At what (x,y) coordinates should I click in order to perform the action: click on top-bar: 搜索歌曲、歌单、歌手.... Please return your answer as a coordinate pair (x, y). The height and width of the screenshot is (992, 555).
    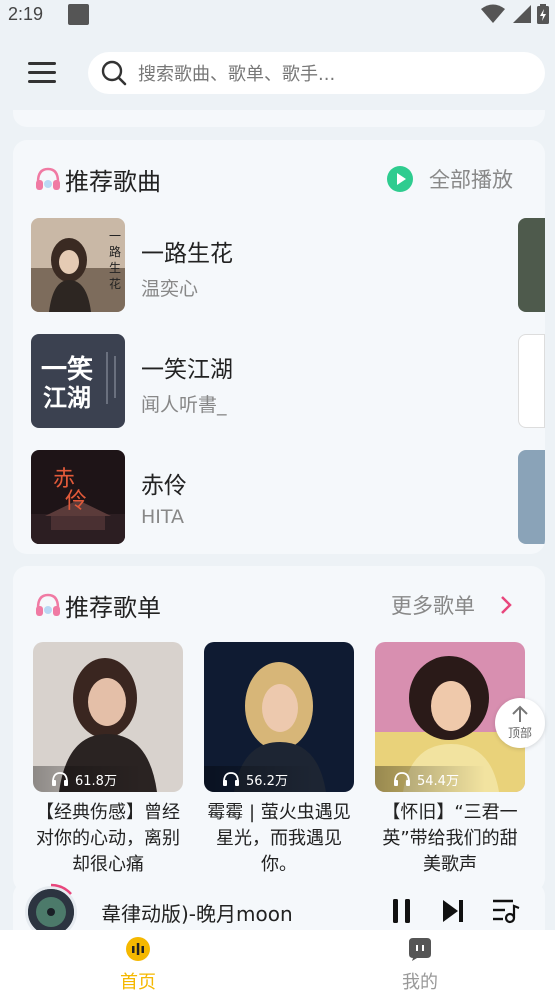
    Looking at the image, I should click on (277, 75).